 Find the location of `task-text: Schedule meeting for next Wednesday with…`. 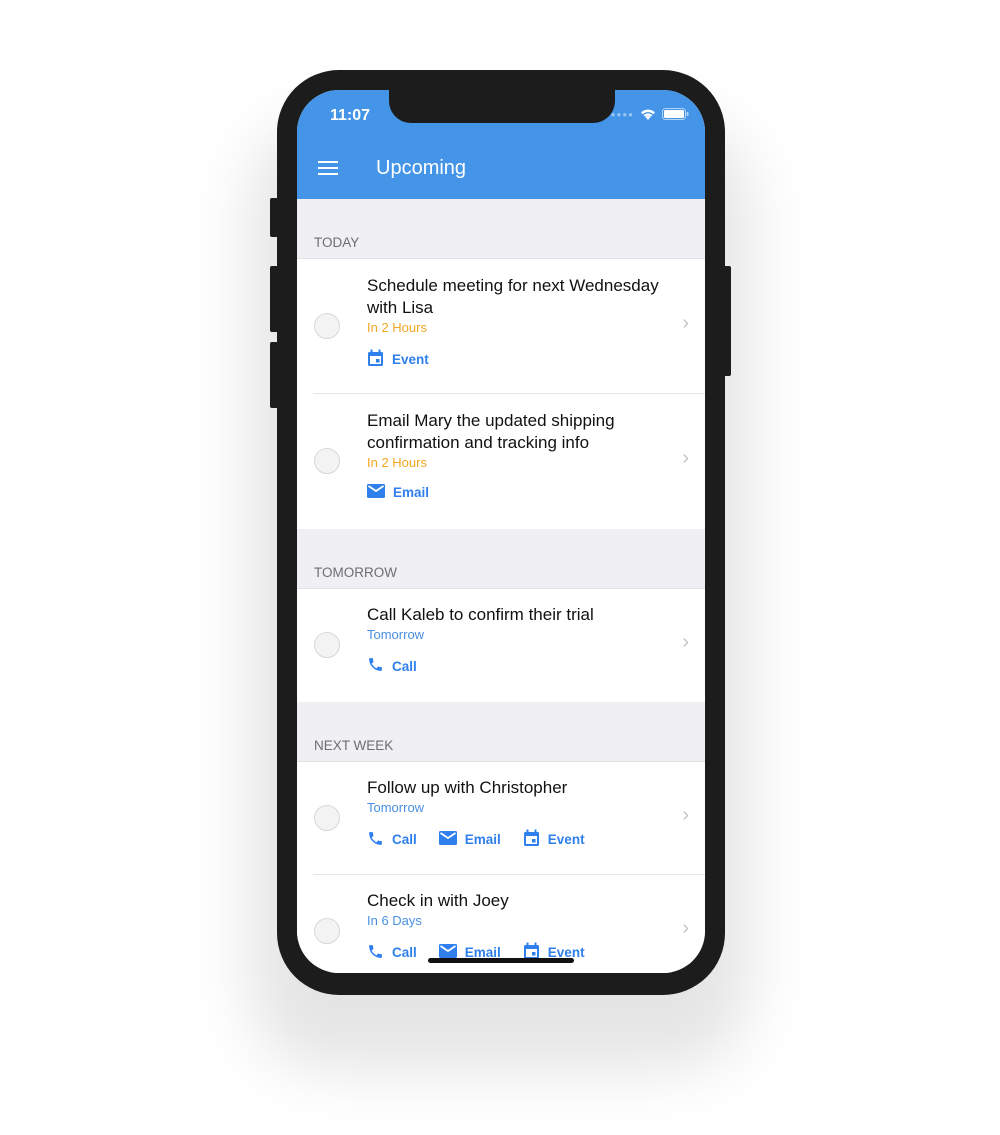

task-text: Schedule meeting for next Wednesday with… is located at coordinates (517, 322).